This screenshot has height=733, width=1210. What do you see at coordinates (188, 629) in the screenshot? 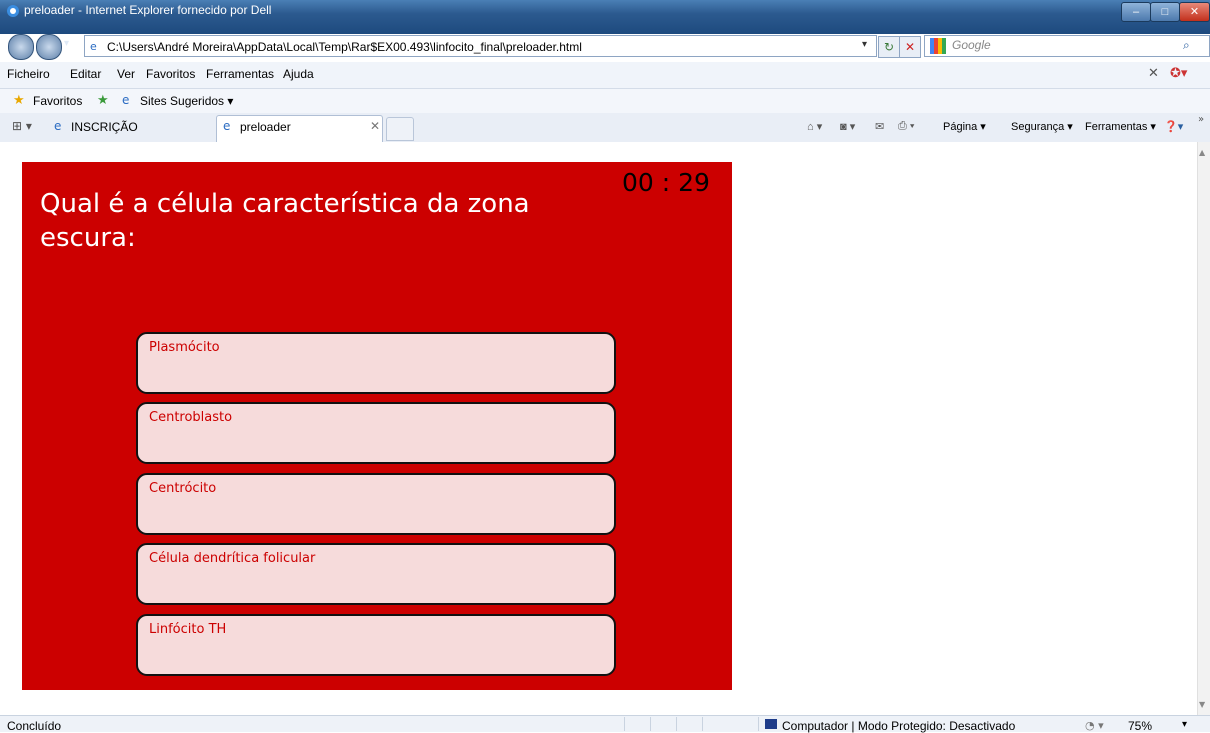
I see `answer-label: Linfócito TH` at bounding box center [188, 629].